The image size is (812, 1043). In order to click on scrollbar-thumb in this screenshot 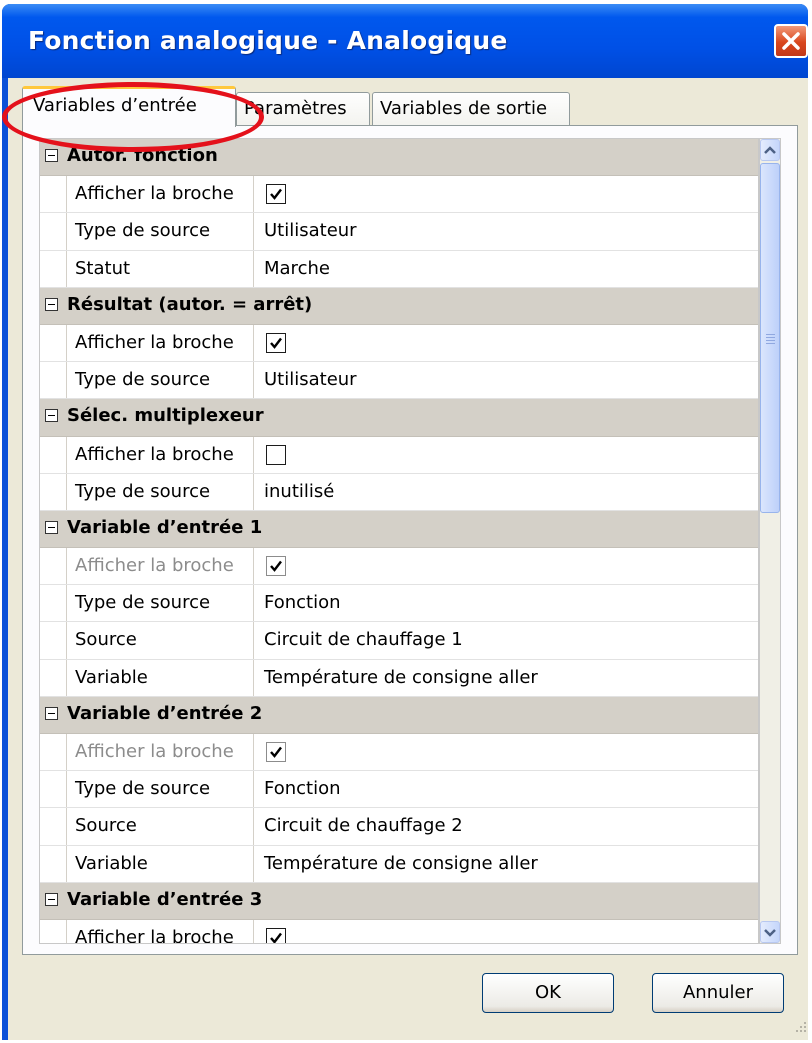, I will do `click(770, 338)`.